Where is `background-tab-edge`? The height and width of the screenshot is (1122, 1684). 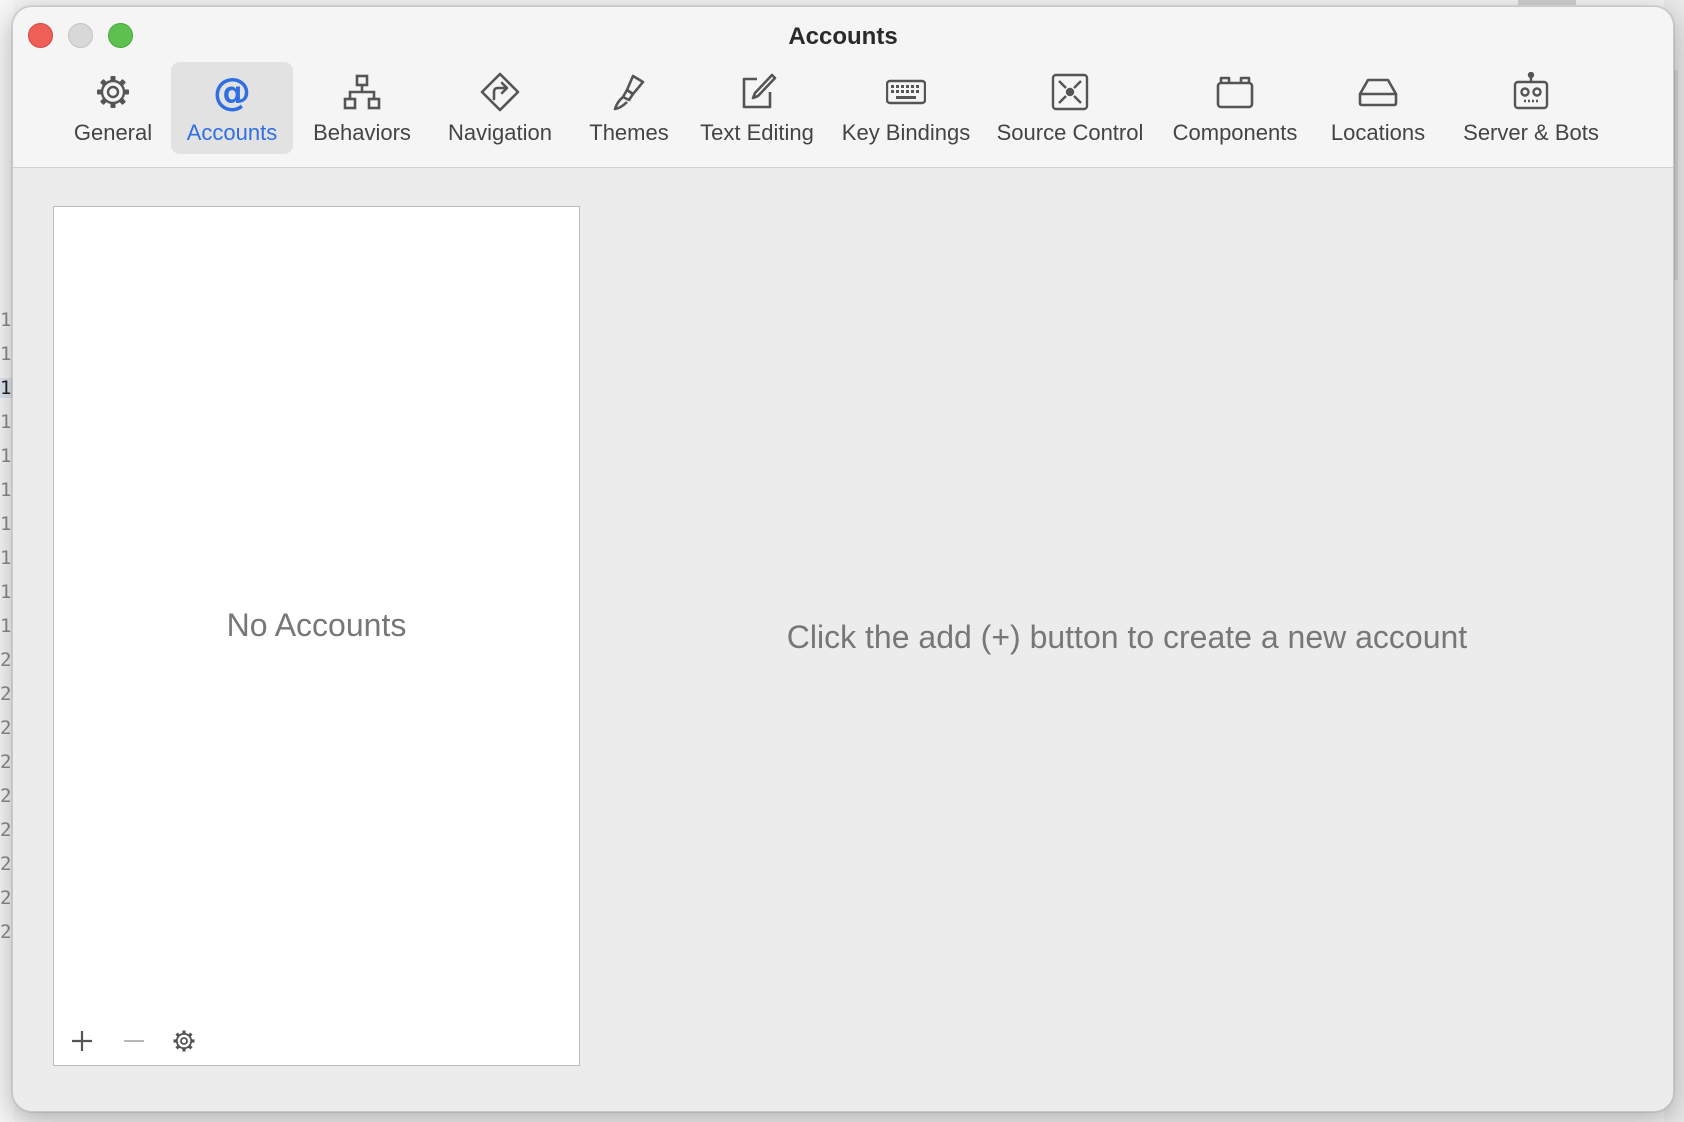
background-tab-edge is located at coordinates (1547, 2).